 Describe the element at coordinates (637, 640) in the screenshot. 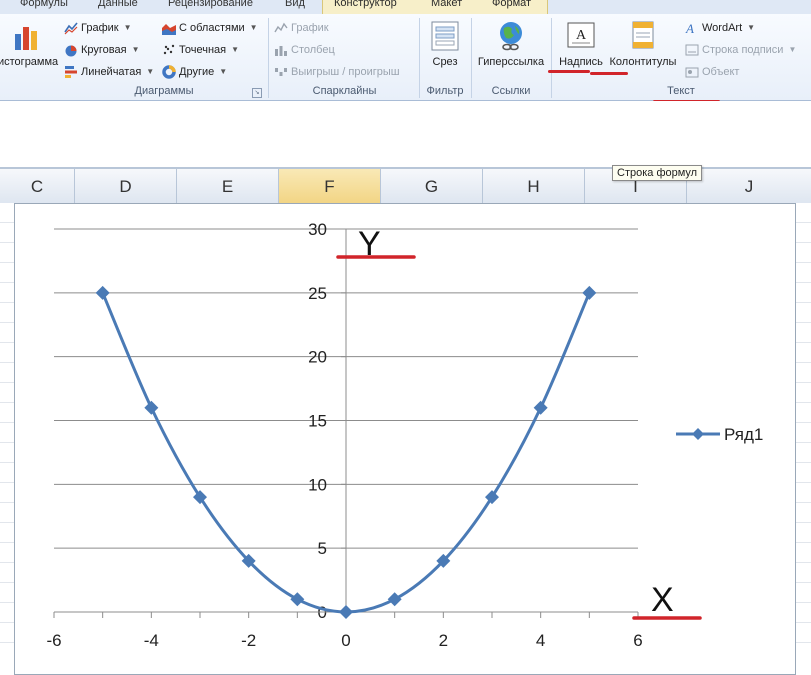

I see `x-tick-label: 6` at that location.